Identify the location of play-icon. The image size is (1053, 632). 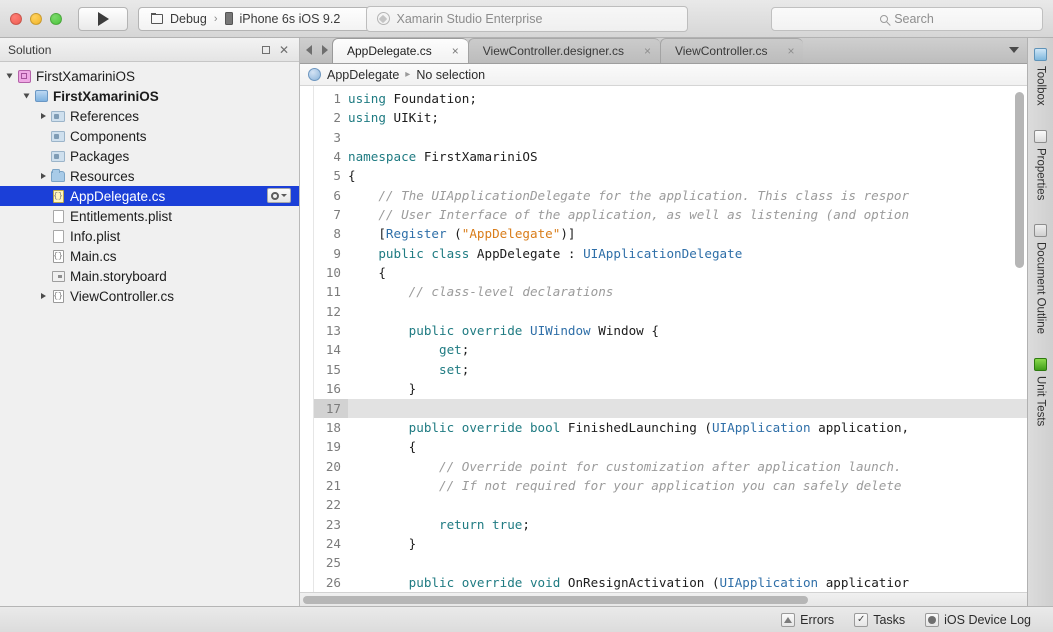
(103, 18).